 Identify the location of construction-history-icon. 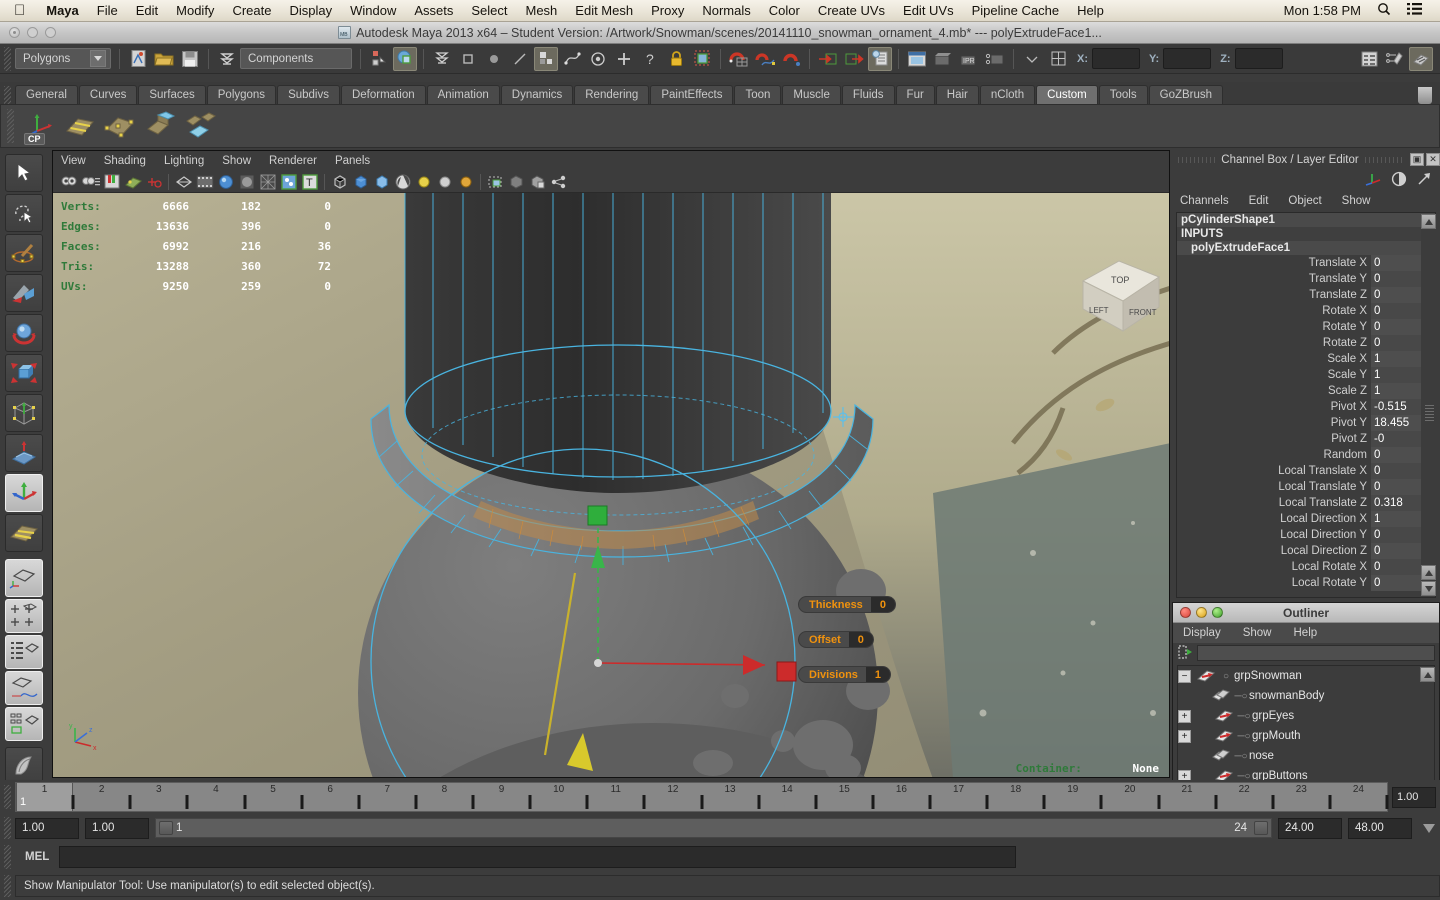
(880, 58).